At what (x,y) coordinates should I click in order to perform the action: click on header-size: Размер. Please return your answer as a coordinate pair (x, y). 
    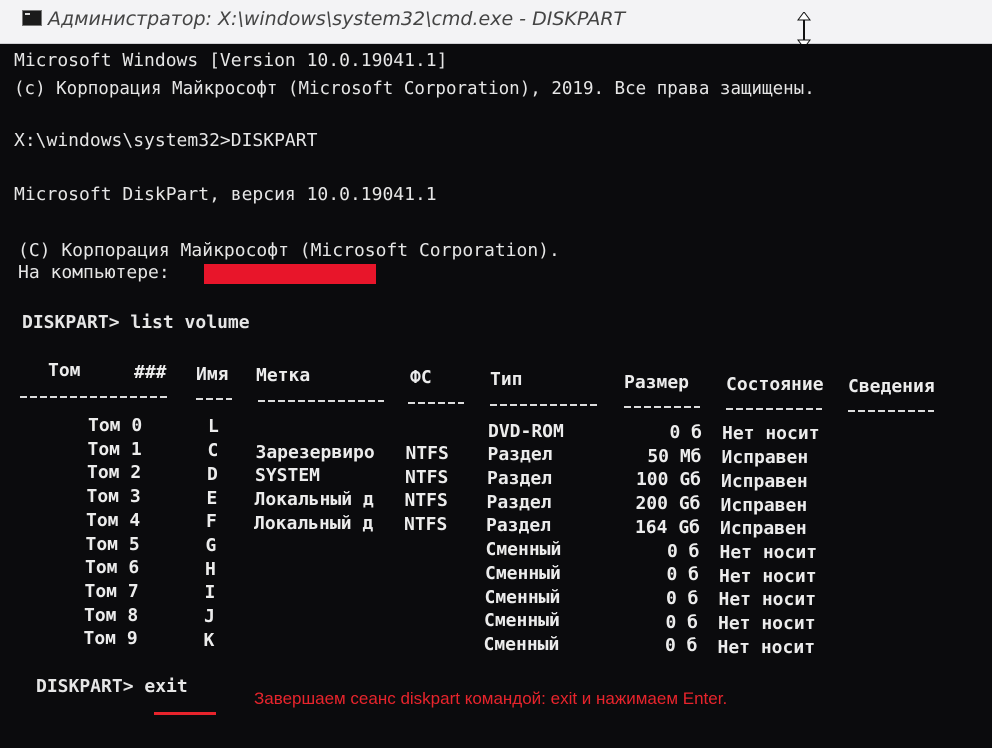
    Looking at the image, I should click on (657, 382).